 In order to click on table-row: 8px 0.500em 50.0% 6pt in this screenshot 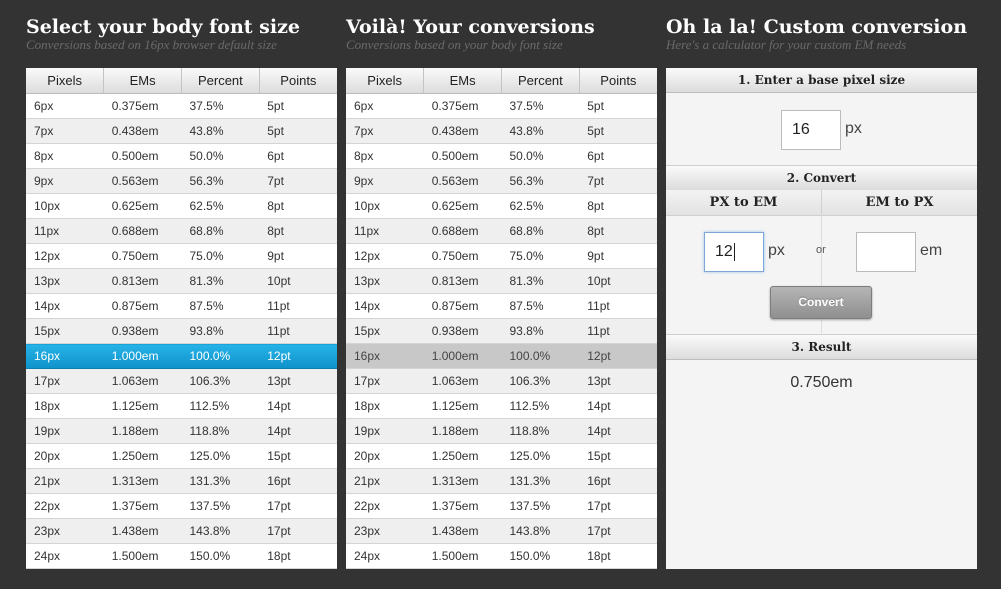, I will do `click(181, 156)`.